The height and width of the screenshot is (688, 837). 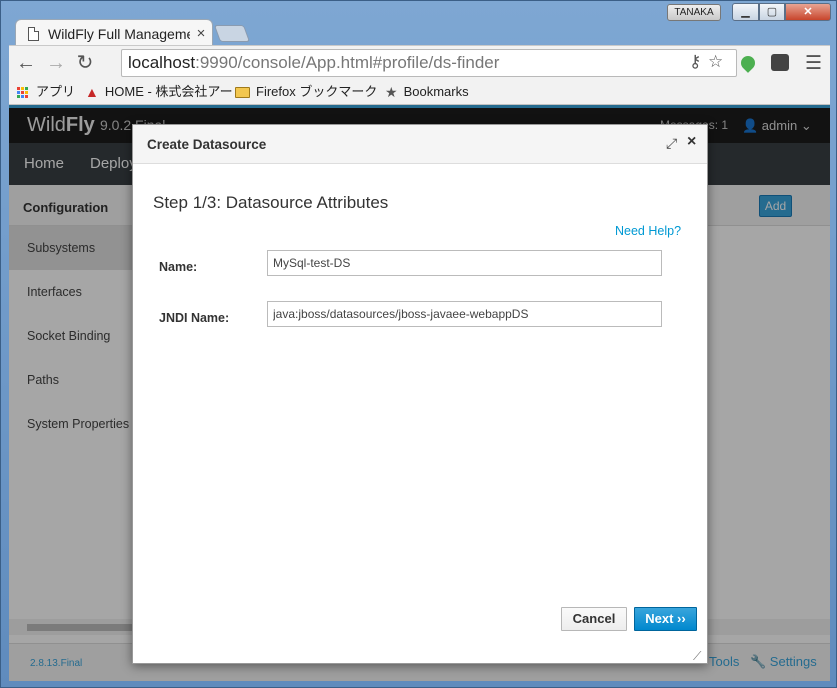 I want to click on close-window-button: ✕, so click(x=808, y=12).